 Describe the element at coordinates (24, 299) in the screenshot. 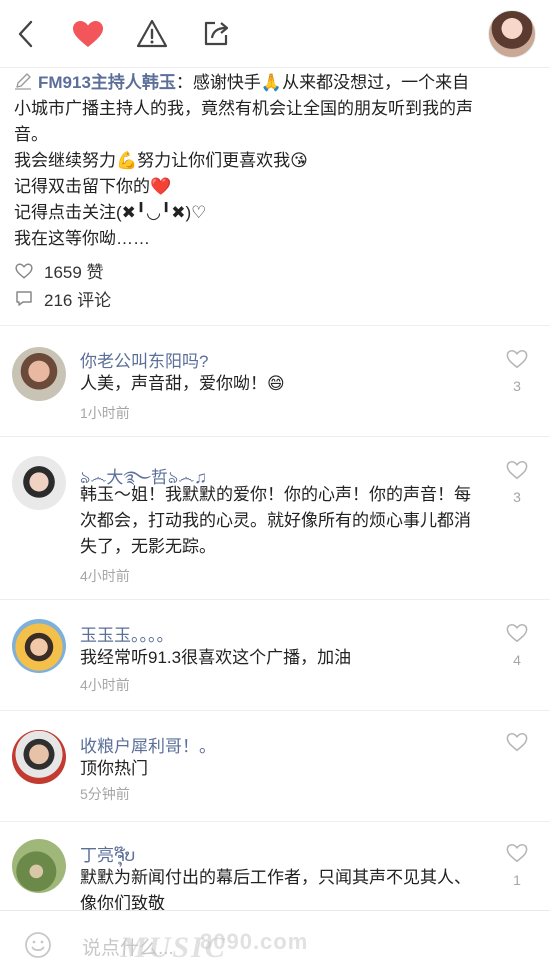

I see `comment-icon` at that location.